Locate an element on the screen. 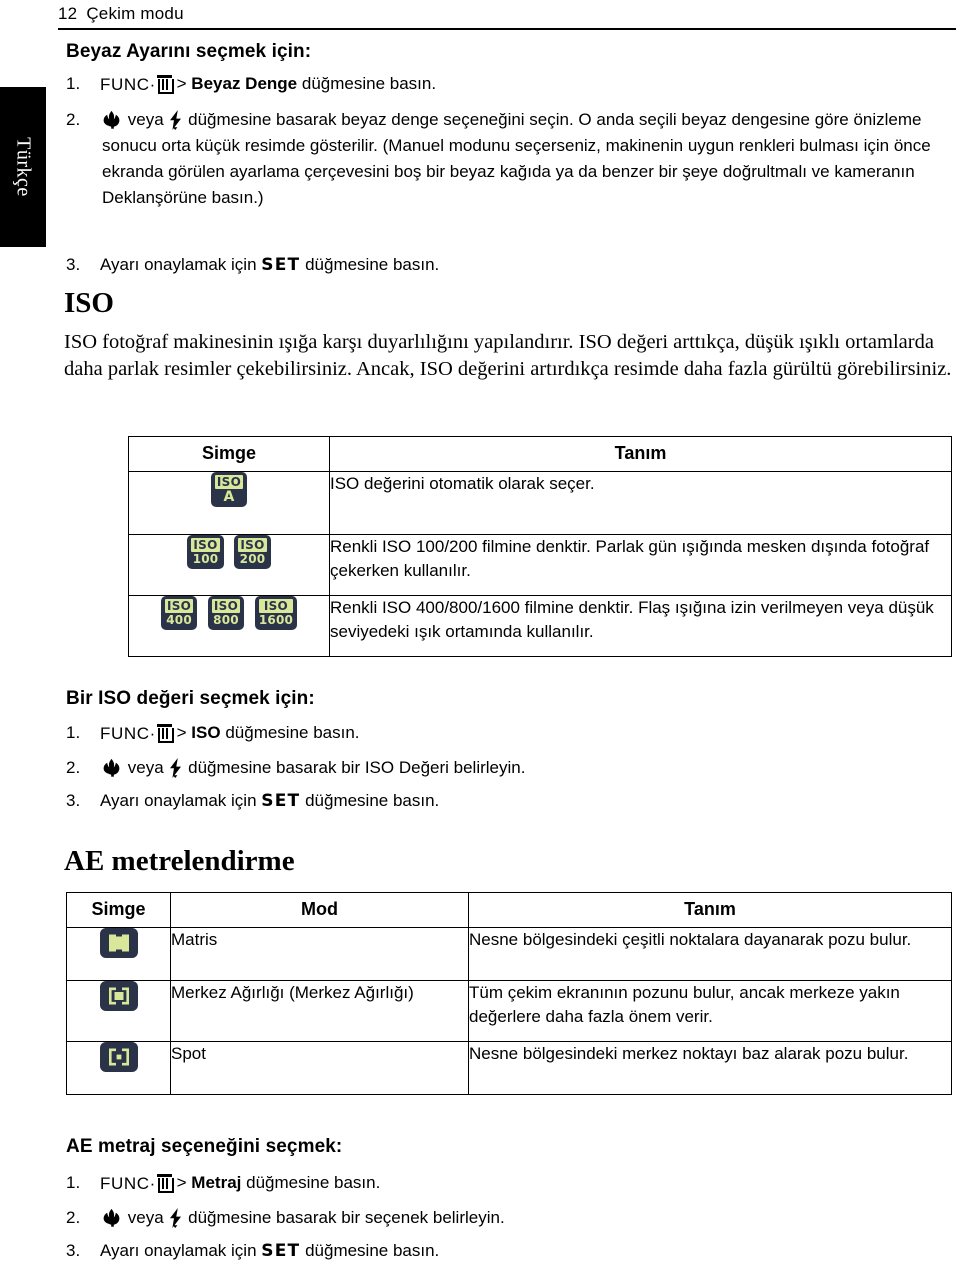 The height and width of the screenshot is (1272, 960). ae-step-1: 1. FUNC· > Metraj düğmesine basın. is located at coordinates (506, 1183).